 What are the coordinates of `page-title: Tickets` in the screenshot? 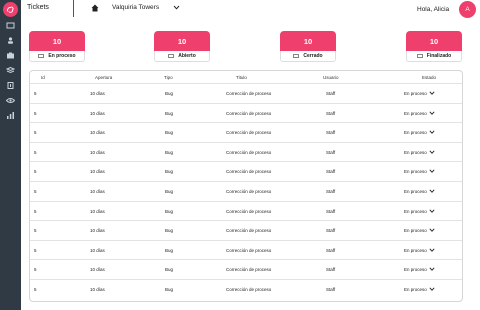 It's located at (38, 7).